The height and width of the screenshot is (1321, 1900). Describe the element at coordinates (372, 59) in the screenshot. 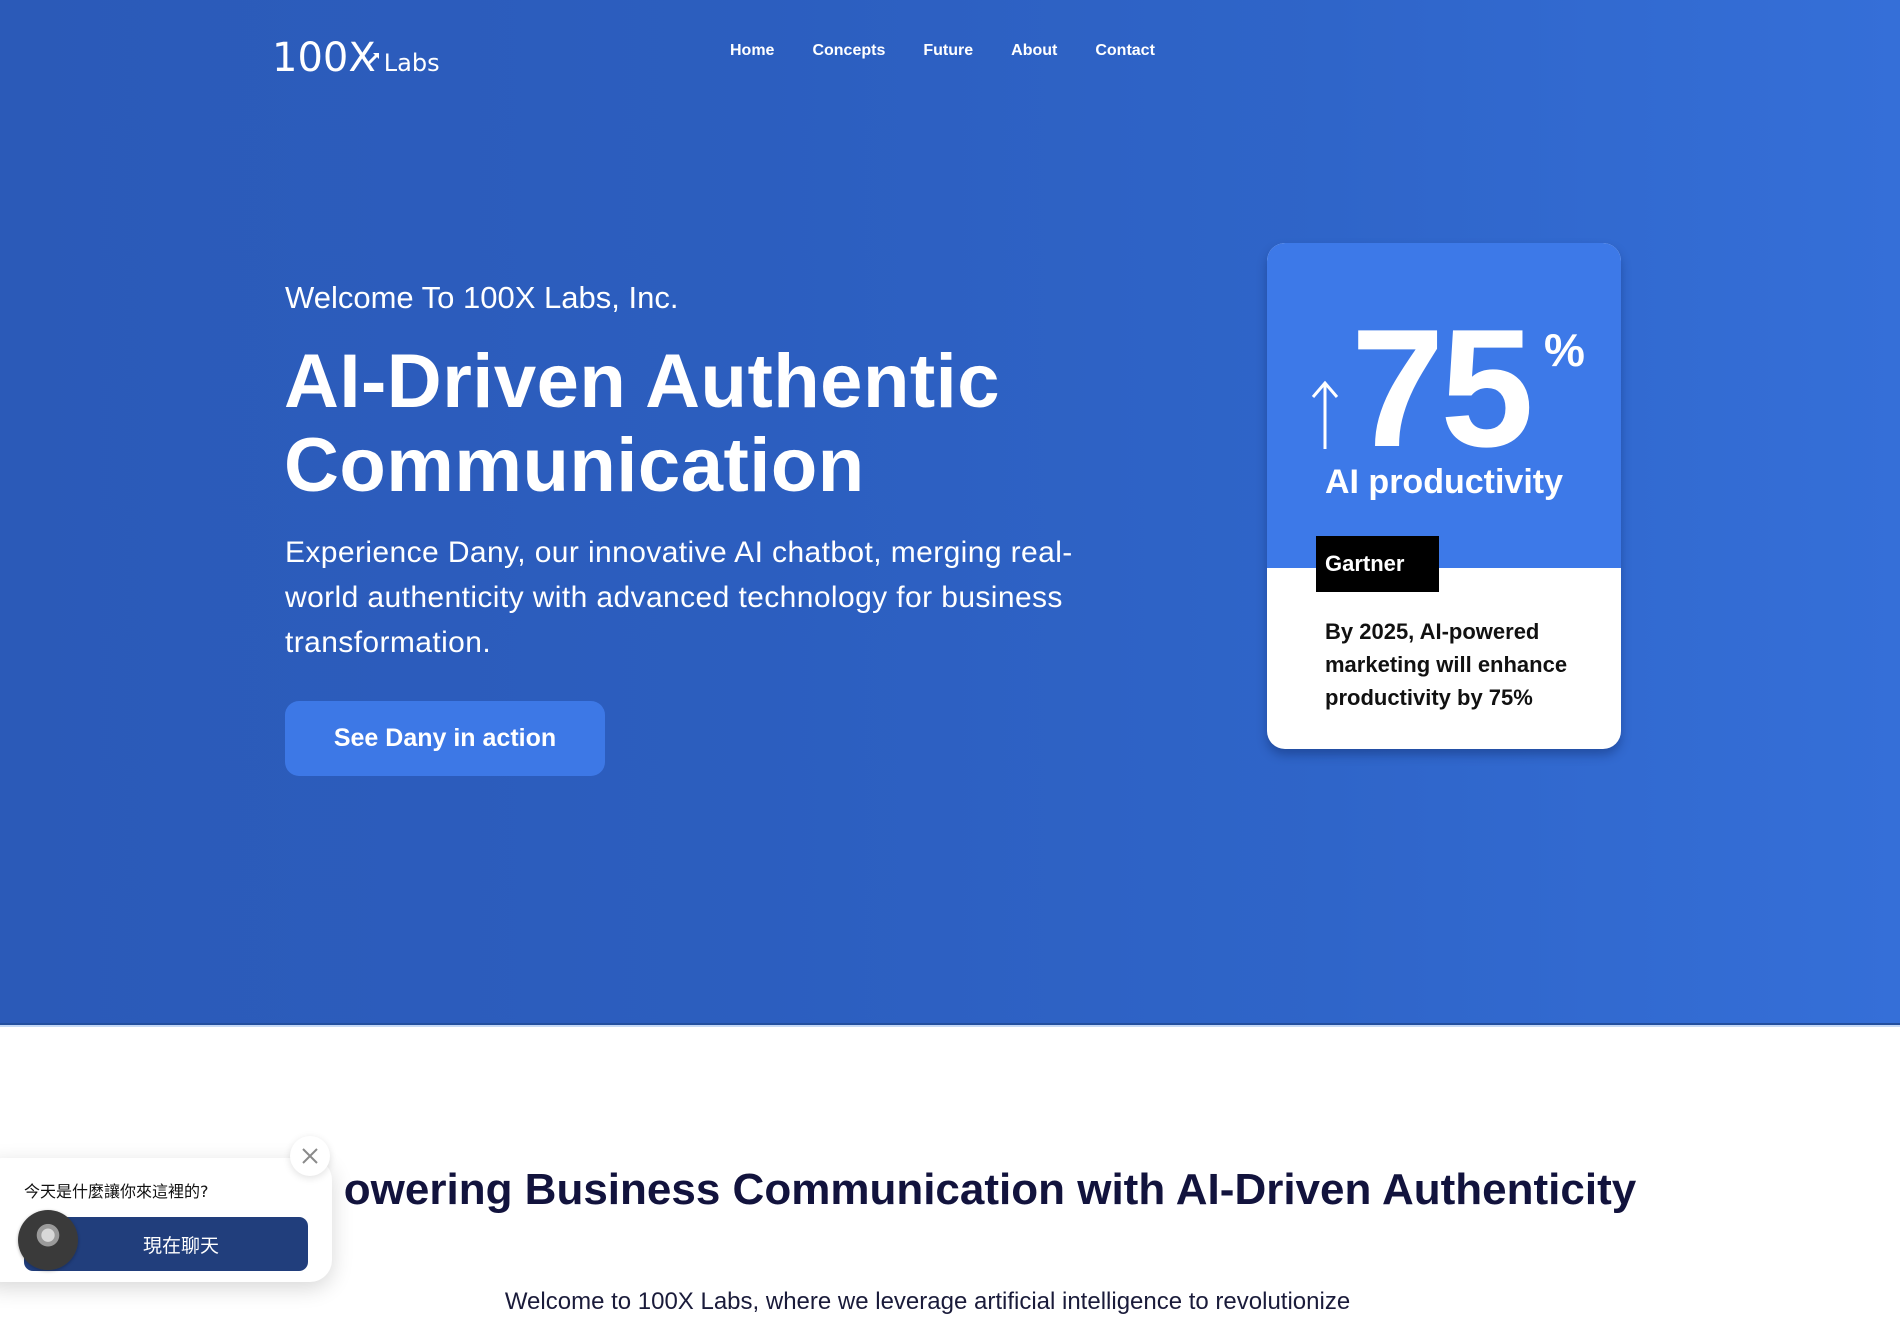

I see `logo-arrow-icon` at that location.